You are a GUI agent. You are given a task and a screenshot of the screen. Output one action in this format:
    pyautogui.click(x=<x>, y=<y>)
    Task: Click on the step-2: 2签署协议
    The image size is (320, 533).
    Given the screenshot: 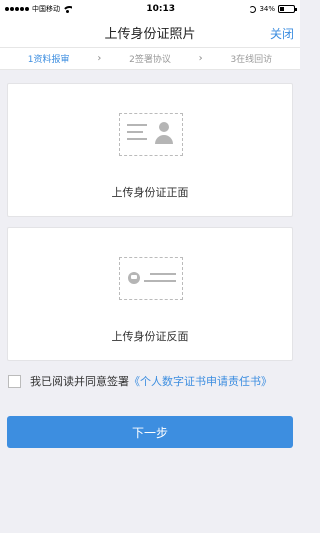 What is the action you would take?
    pyautogui.click(x=150, y=60)
    